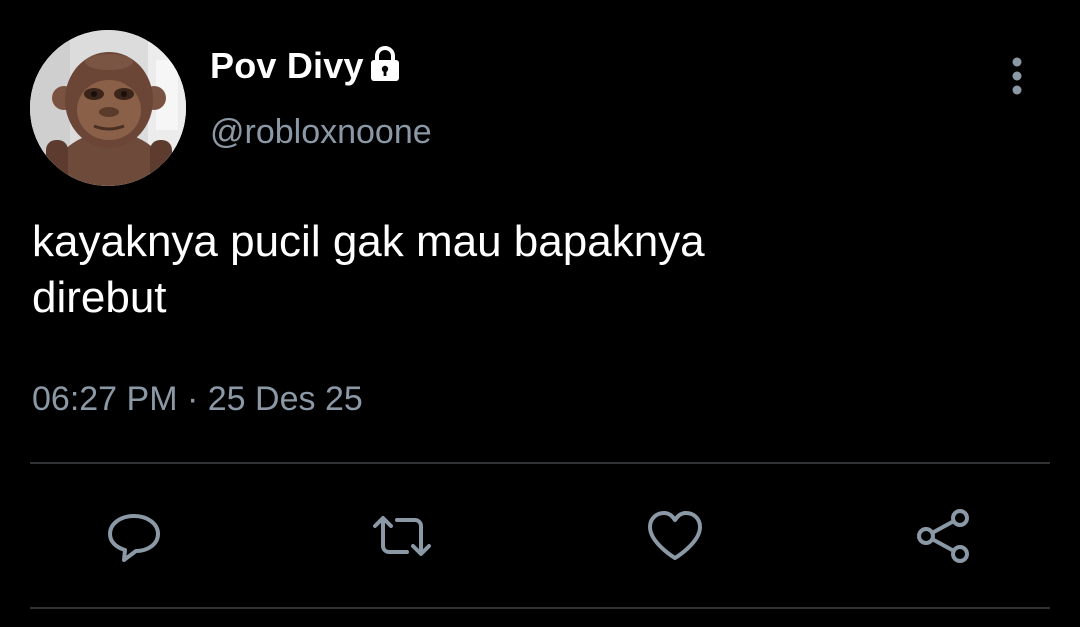 Image resolution: width=1080 pixels, height=627 pixels. What do you see at coordinates (99, 297) in the screenshot?
I see `tweet-text-line: direbut` at bounding box center [99, 297].